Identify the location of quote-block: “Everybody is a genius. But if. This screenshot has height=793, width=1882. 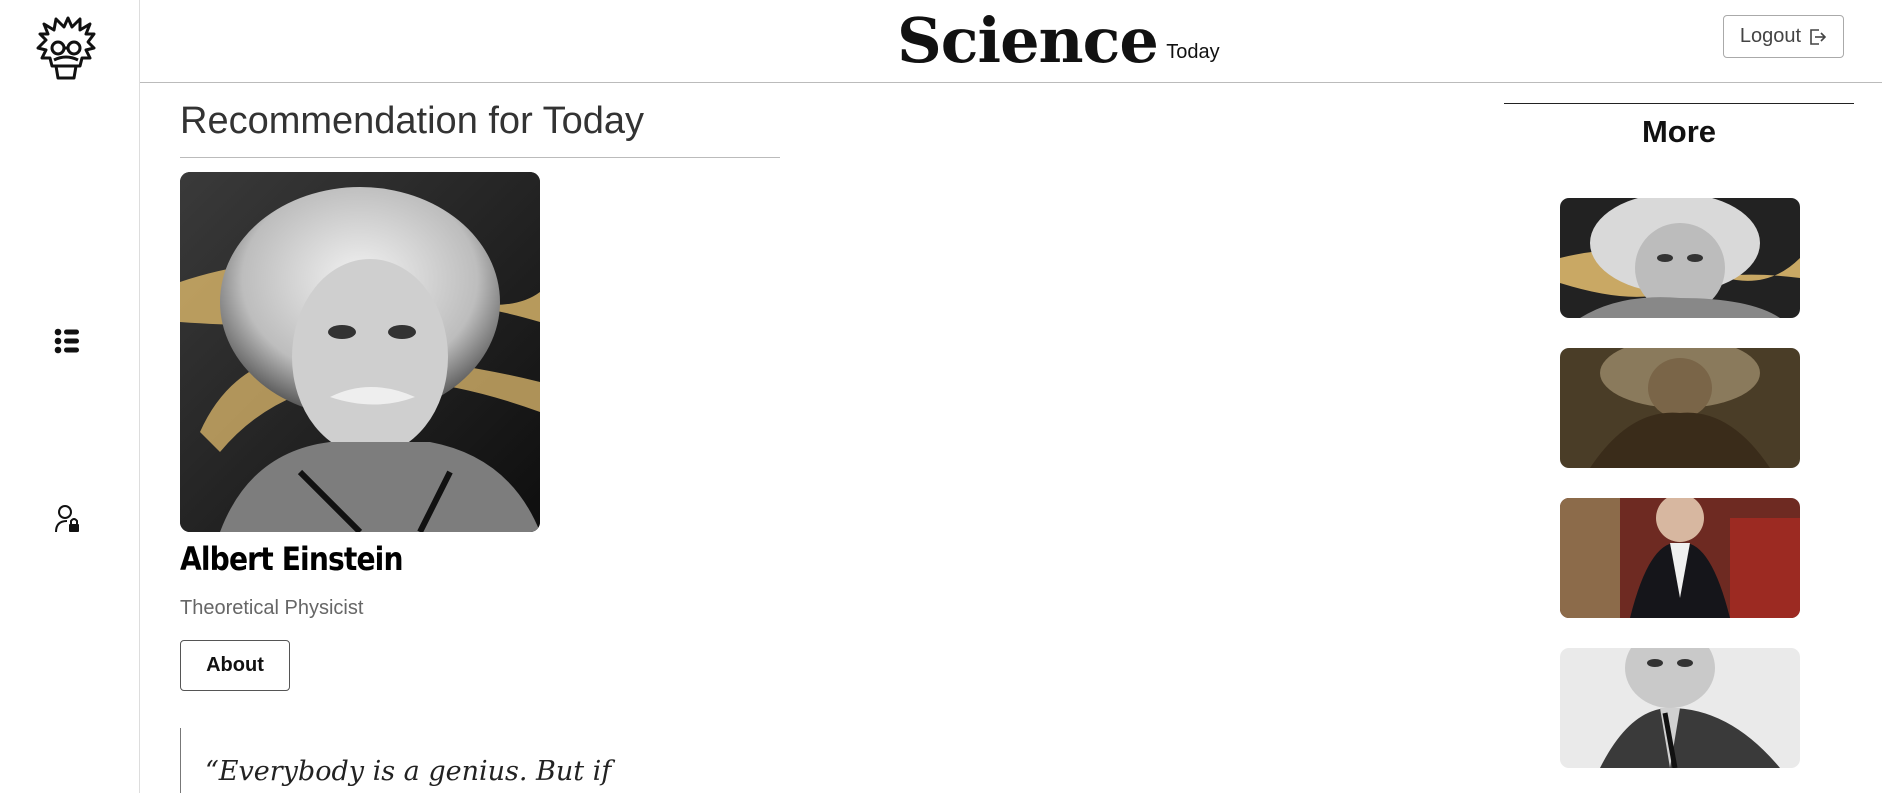
(430, 760).